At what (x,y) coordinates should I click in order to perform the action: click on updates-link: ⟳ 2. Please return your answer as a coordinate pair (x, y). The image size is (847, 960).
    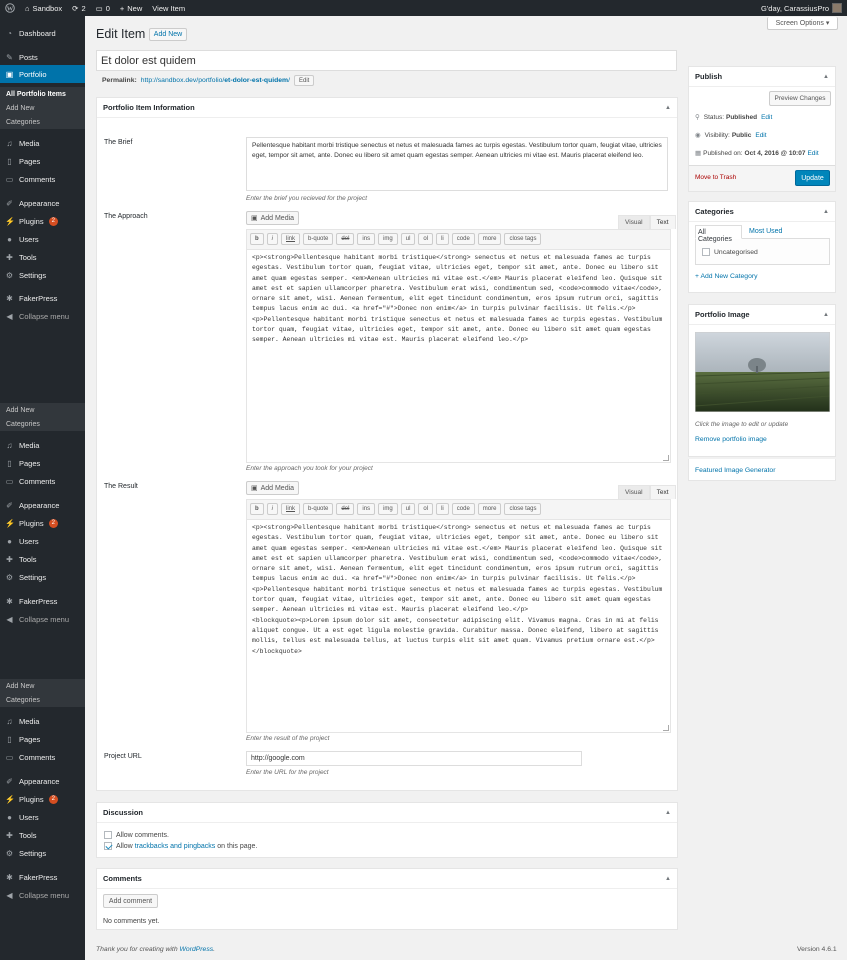
    Looking at the image, I should click on (78, 8).